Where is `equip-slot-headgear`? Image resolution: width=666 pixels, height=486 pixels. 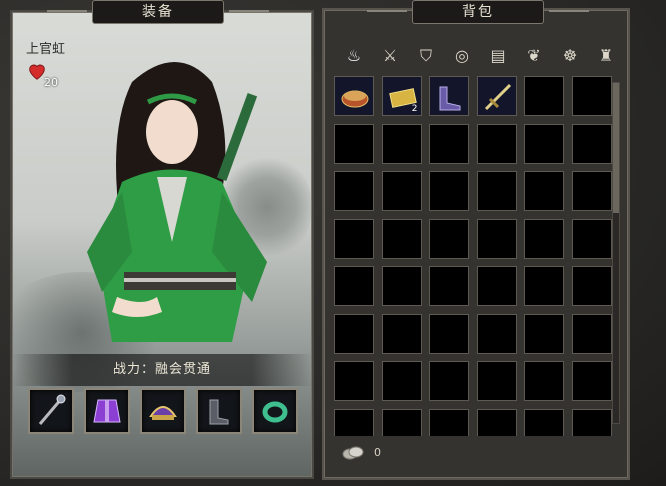
equip-slot-headgear is located at coordinates (163, 411).